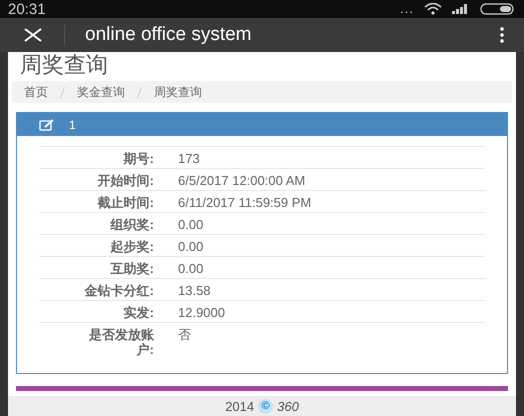 The image size is (524, 416). Describe the element at coordinates (194, 290) in the screenshot. I see `field-value: 13.58` at that location.